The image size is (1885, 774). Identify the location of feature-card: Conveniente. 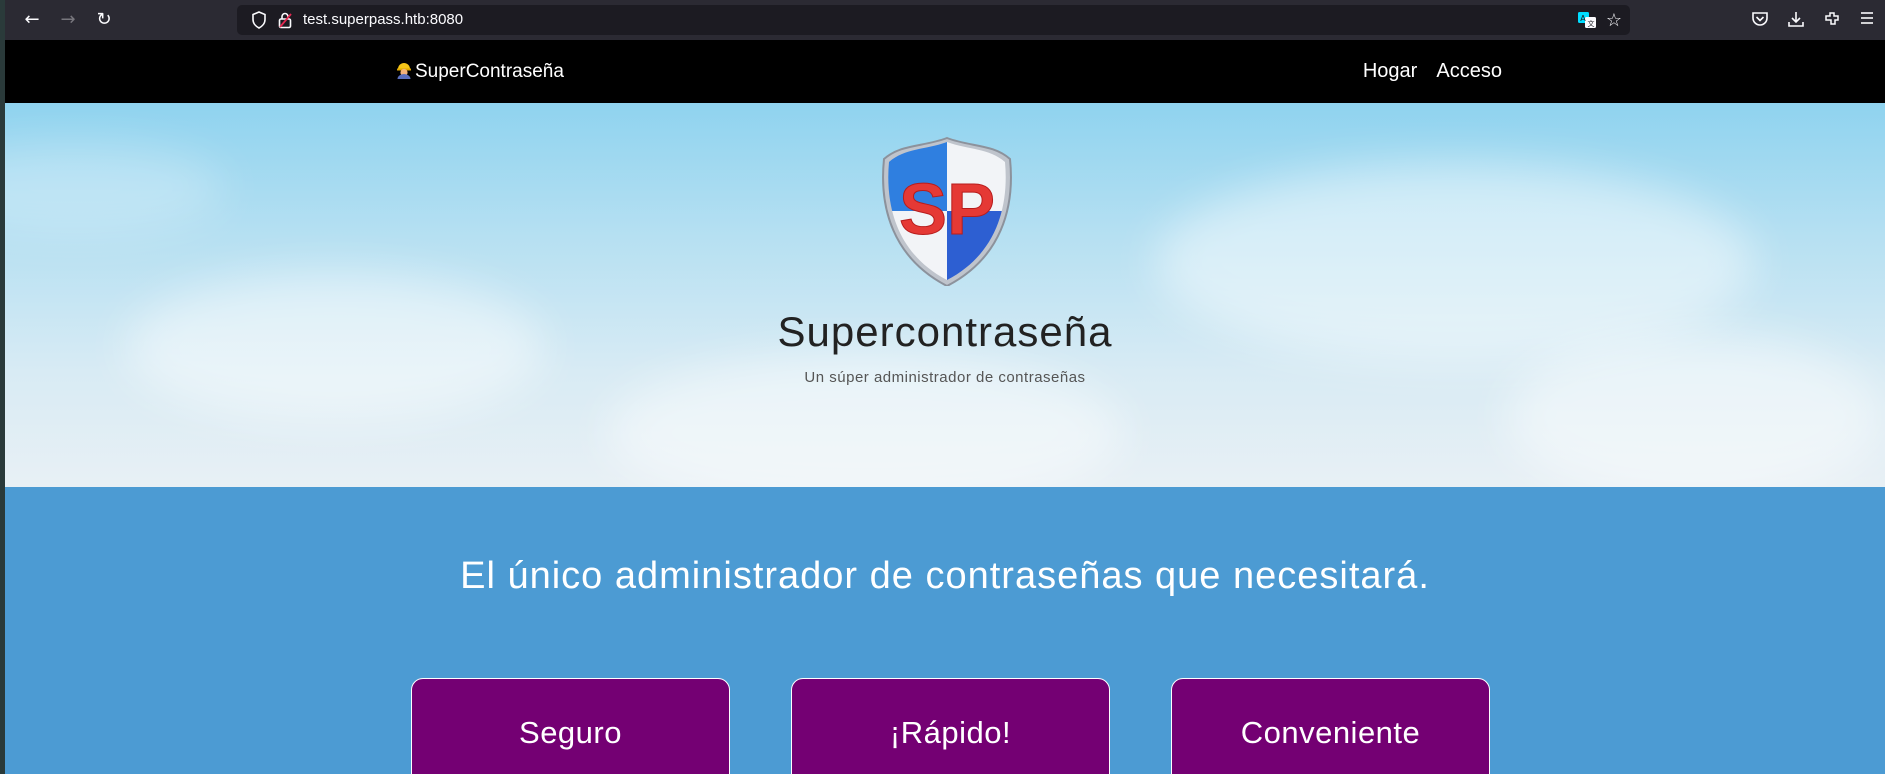
(1330, 726).